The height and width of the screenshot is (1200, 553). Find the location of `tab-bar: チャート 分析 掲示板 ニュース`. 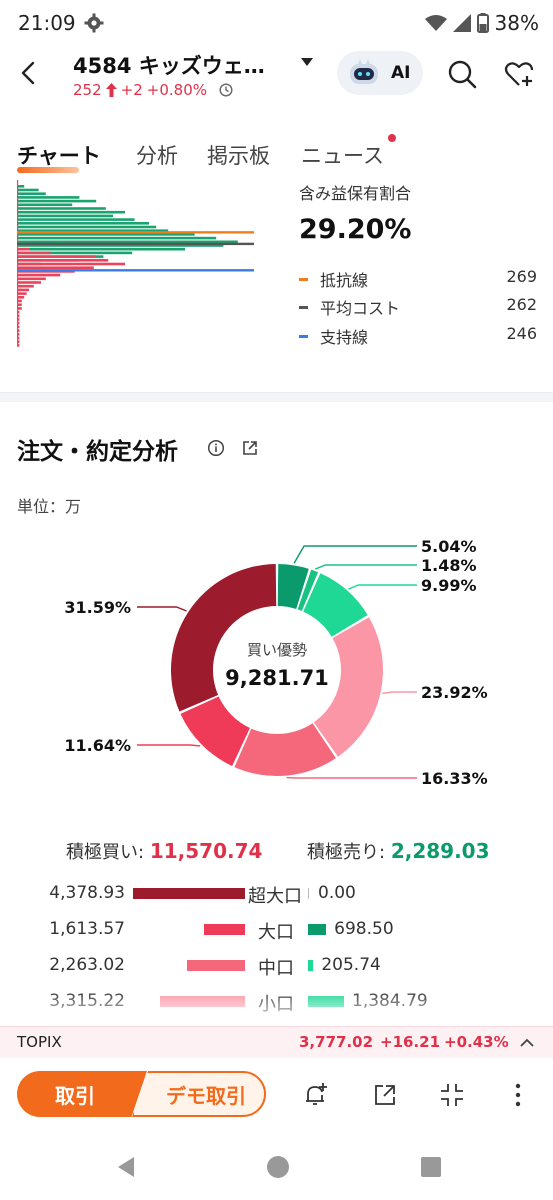

tab-bar: チャート 分析 掲示板 ニュース is located at coordinates (277, 155).